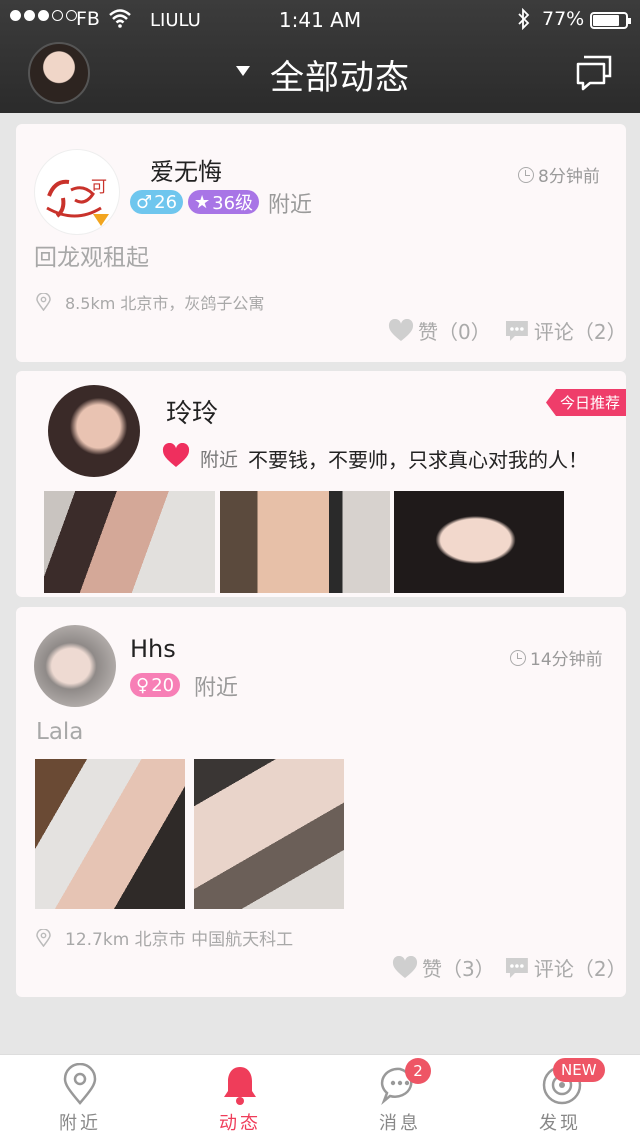  What do you see at coordinates (99, 186) in the screenshot?
I see `svg-text: 可` at bounding box center [99, 186].